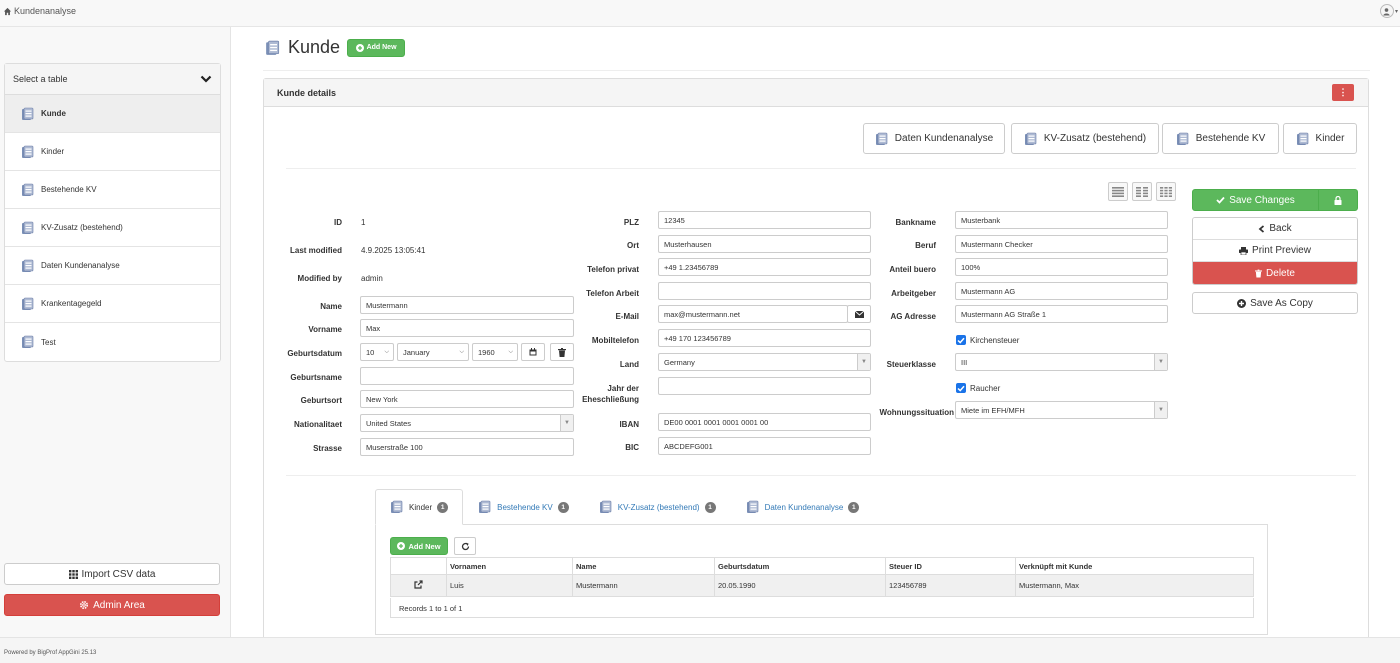 The height and width of the screenshot is (663, 1400). What do you see at coordinates (467, 305) in the screenshot?
I see `name-input: Mustermann` at bounding box center [467, 305].